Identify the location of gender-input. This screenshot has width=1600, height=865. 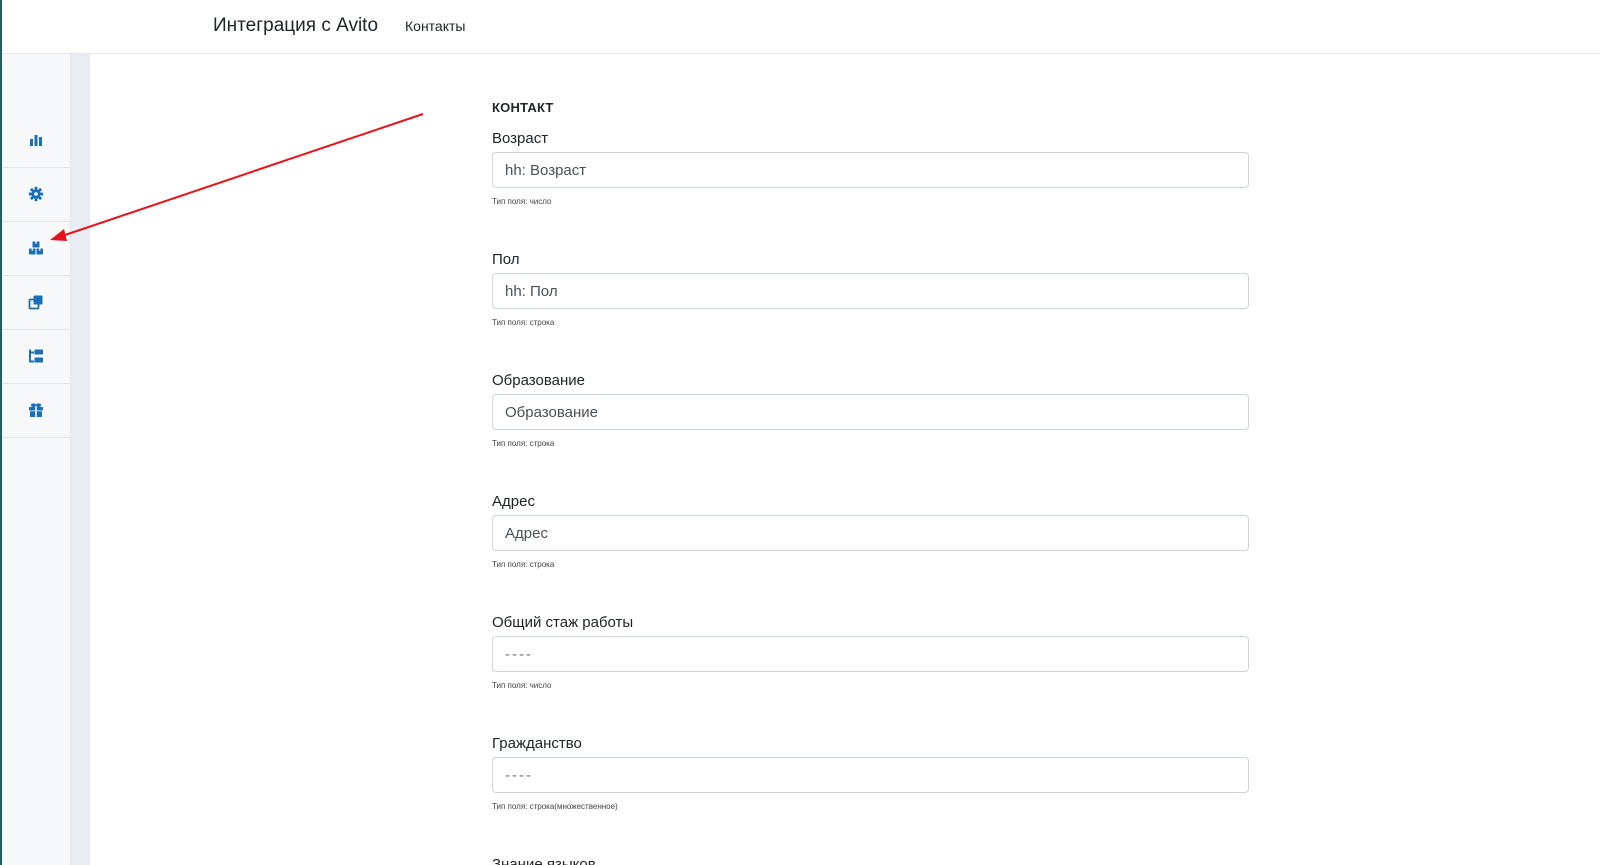
(870, 291).